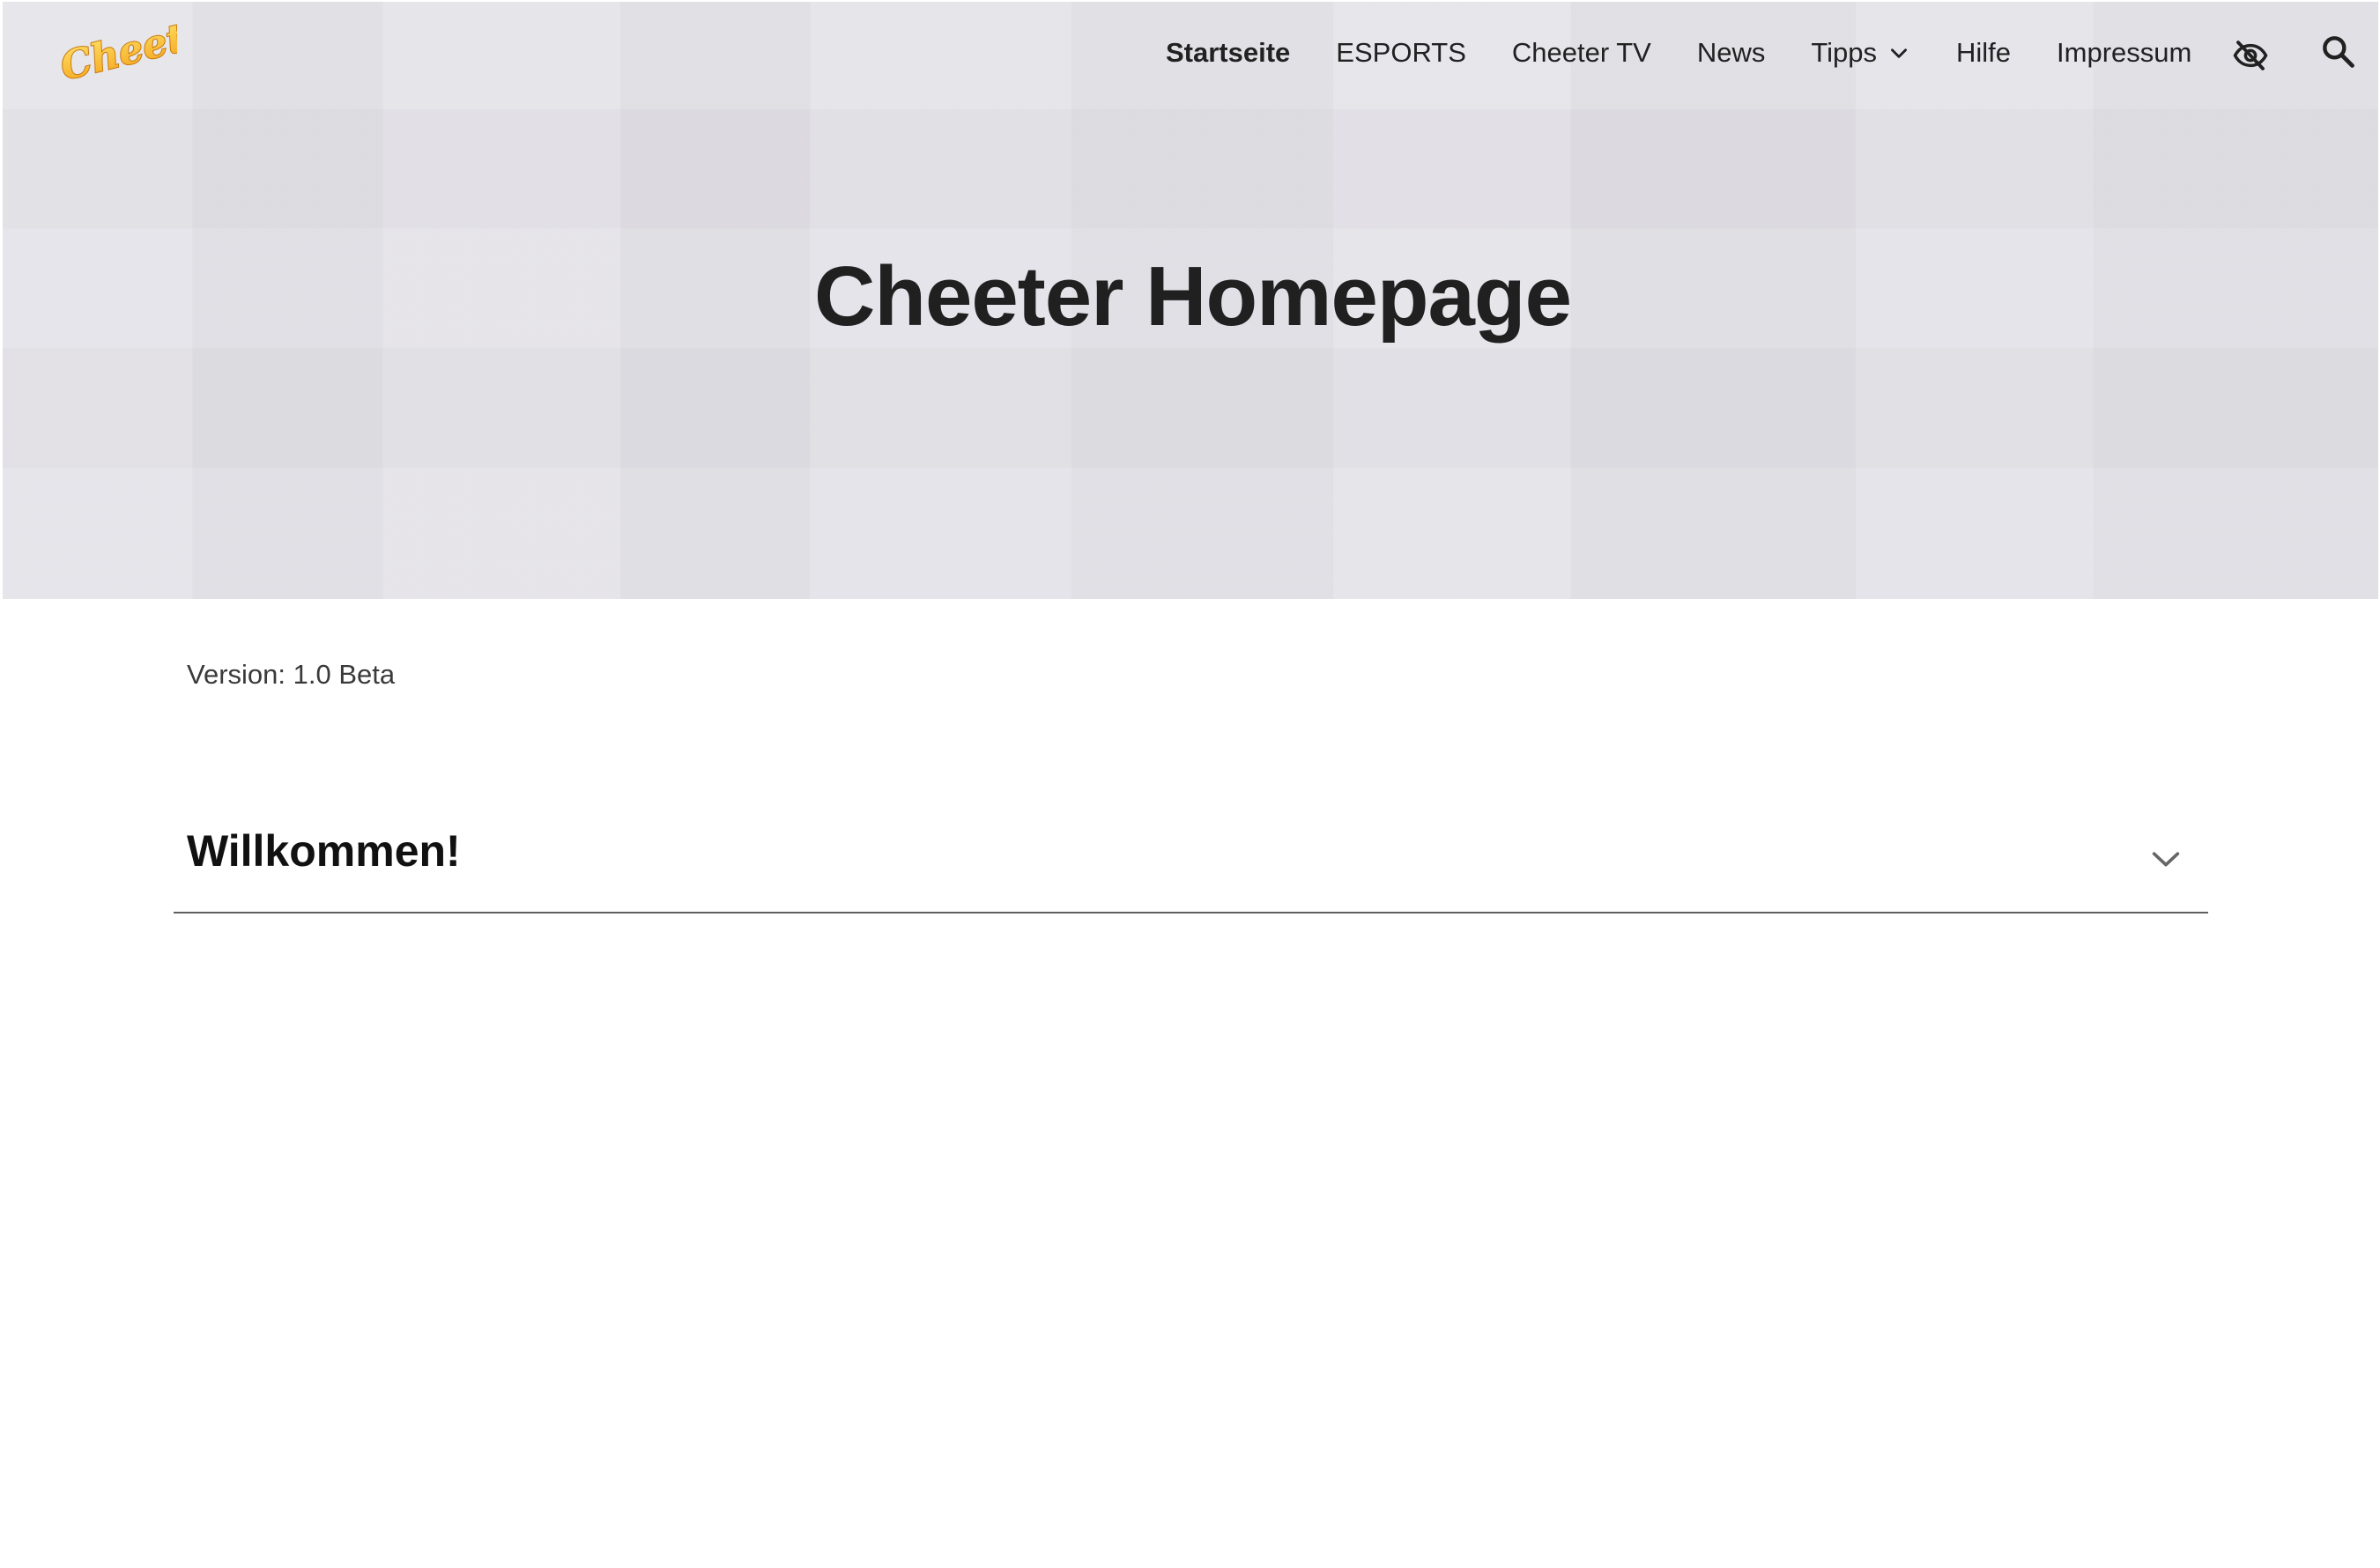  I want to click on nav-item-impressum: Impressum, so click(2124, 53).